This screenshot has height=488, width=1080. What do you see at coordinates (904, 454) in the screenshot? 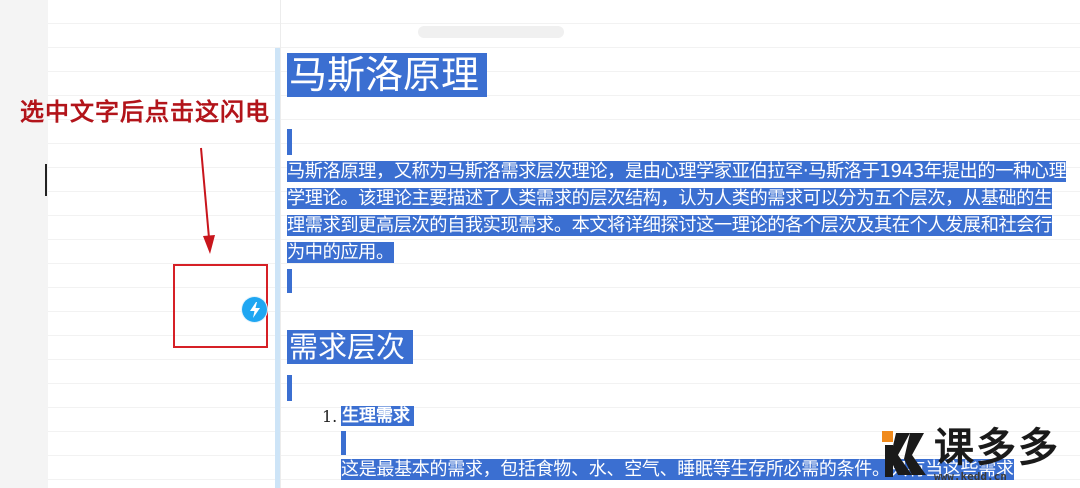
I see `watermark-logo-icon` at bounding box center [904, 454].